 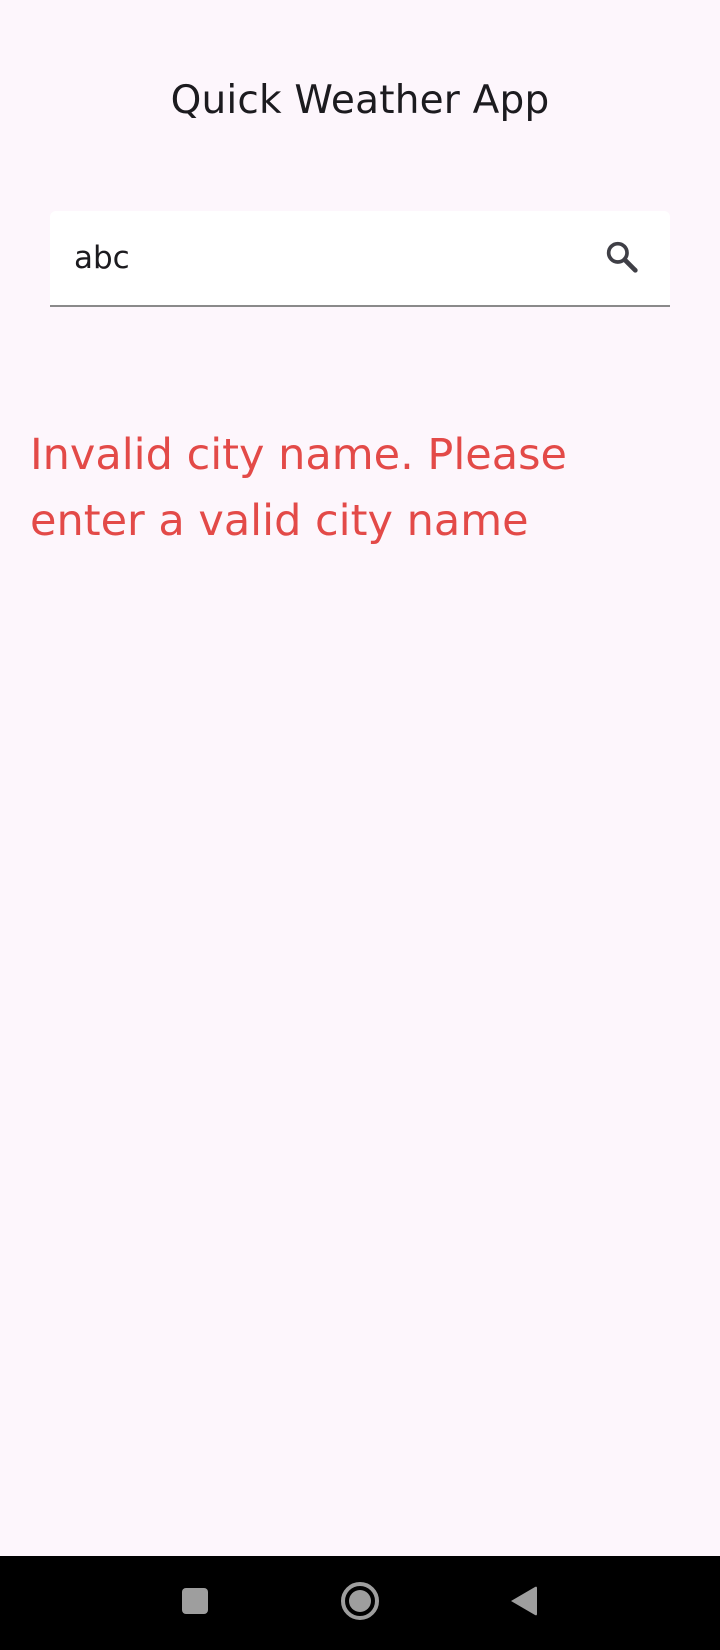 I want to click on page-title: Quick Weather App, so click(x=360, y=100).